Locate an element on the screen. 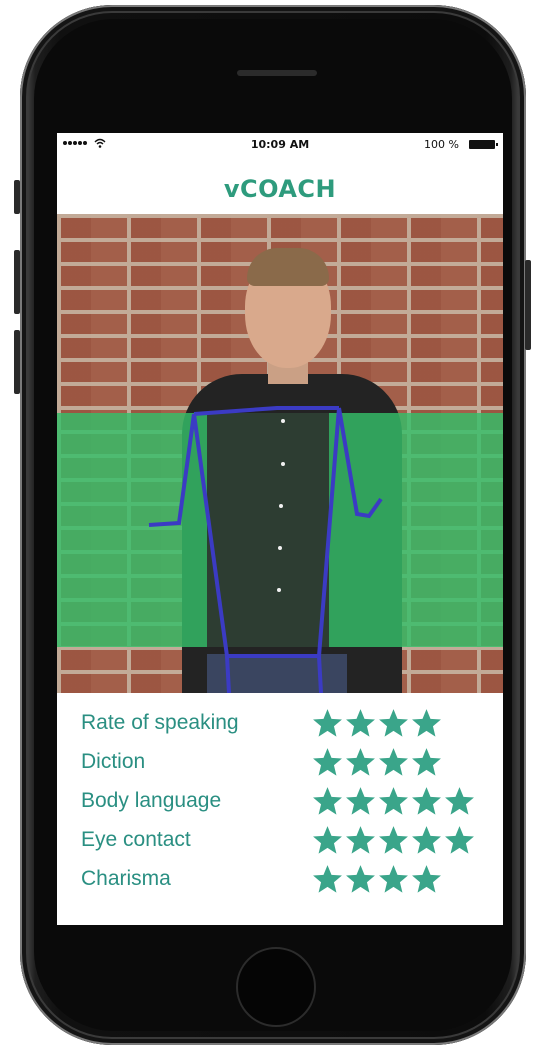 This screenshot has width=539, height=1051. rating-row-charisma: Charisma is located at coordinates (291, 880).